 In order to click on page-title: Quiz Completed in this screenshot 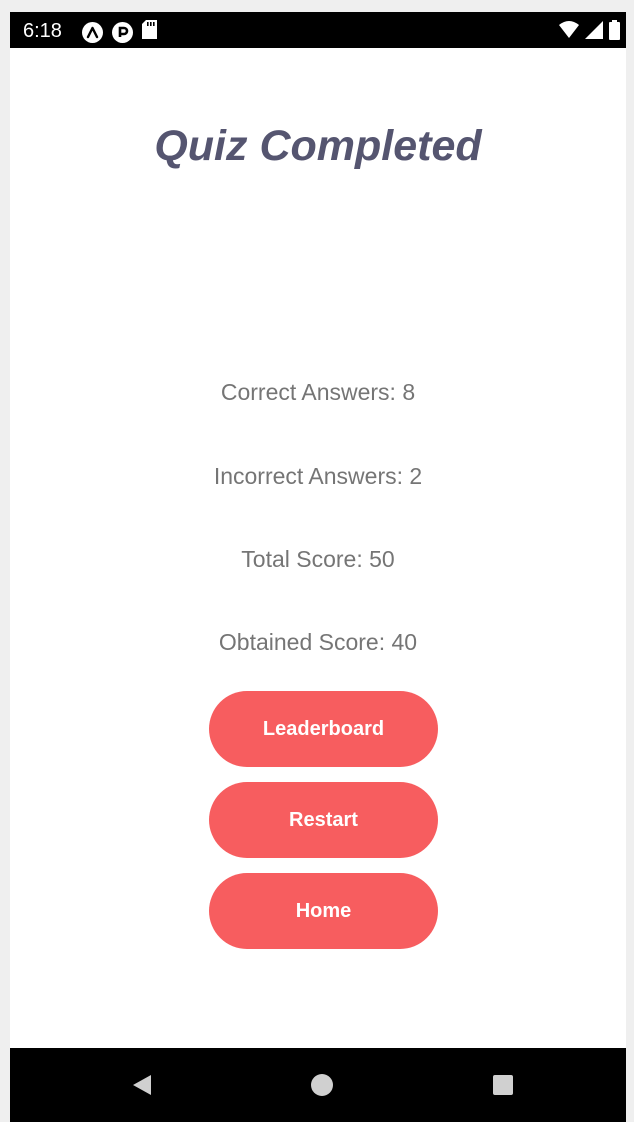, I will do `click(318, 146)`.